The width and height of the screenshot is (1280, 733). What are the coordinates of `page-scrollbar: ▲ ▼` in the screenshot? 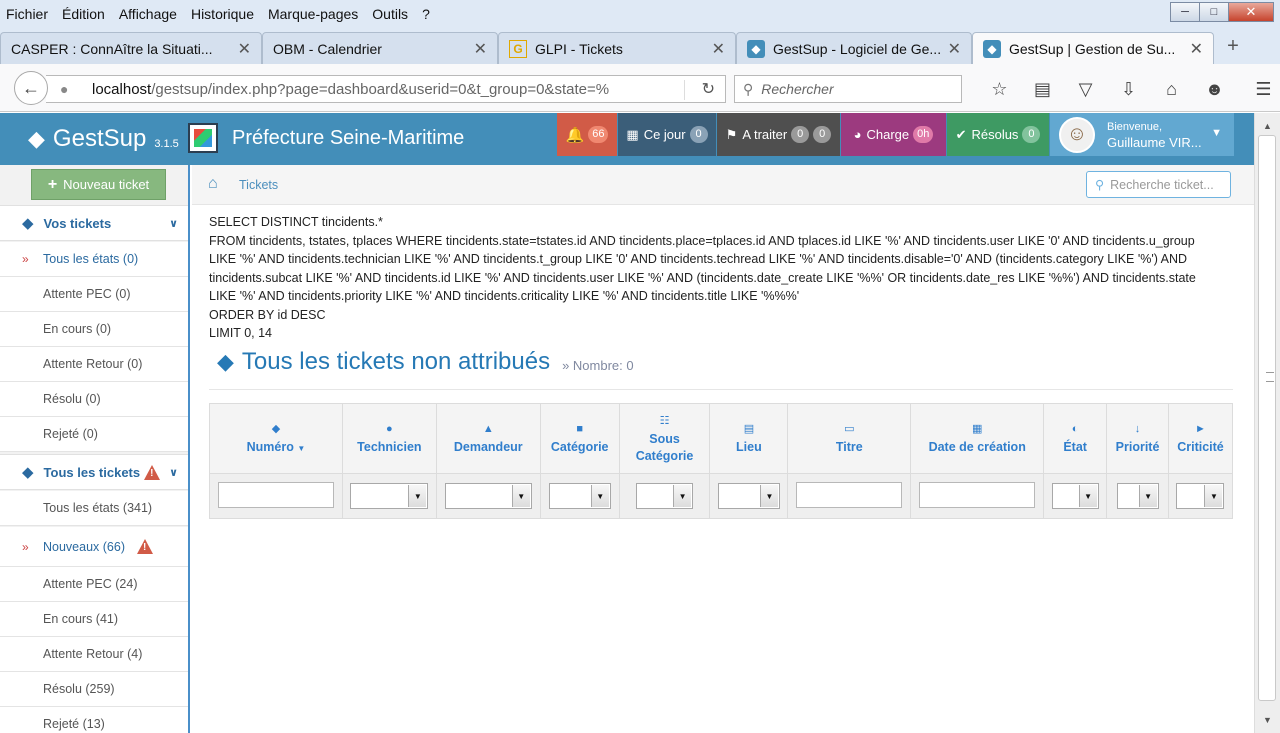 It's located at (1267, 423).